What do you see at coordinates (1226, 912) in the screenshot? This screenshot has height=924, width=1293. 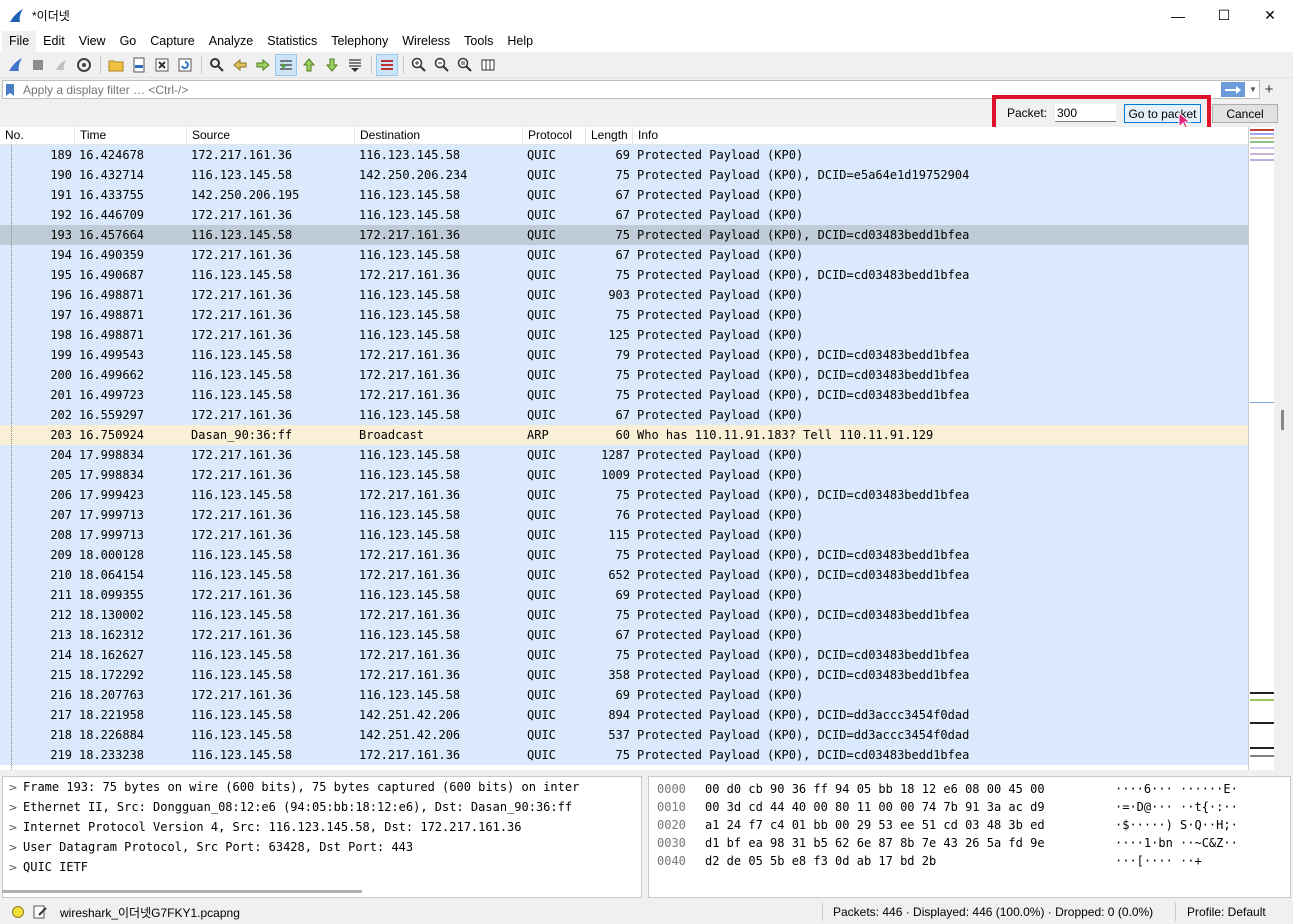 I see `profile-indicator: Profile: Default` at bounding box center [1226, 912].